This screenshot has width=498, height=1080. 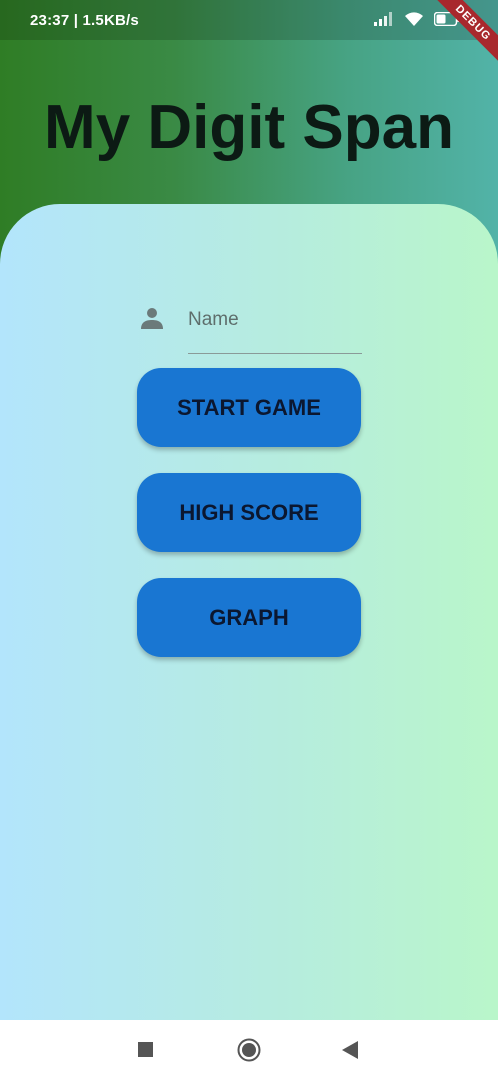 What do you see at coordinates (145, 1049) in the screenshot?
I see `recents-square-icon` at bounding box center [145, 1049].